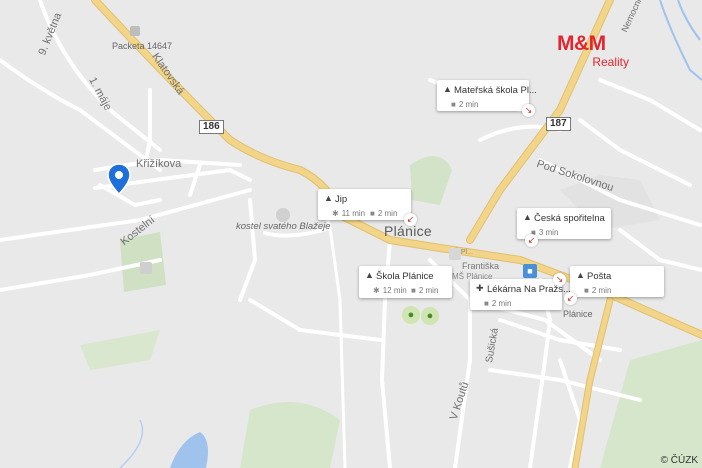 The height and width of the screenshot is (468, 702). I want to click on school-building-icon, so click(455, 254).